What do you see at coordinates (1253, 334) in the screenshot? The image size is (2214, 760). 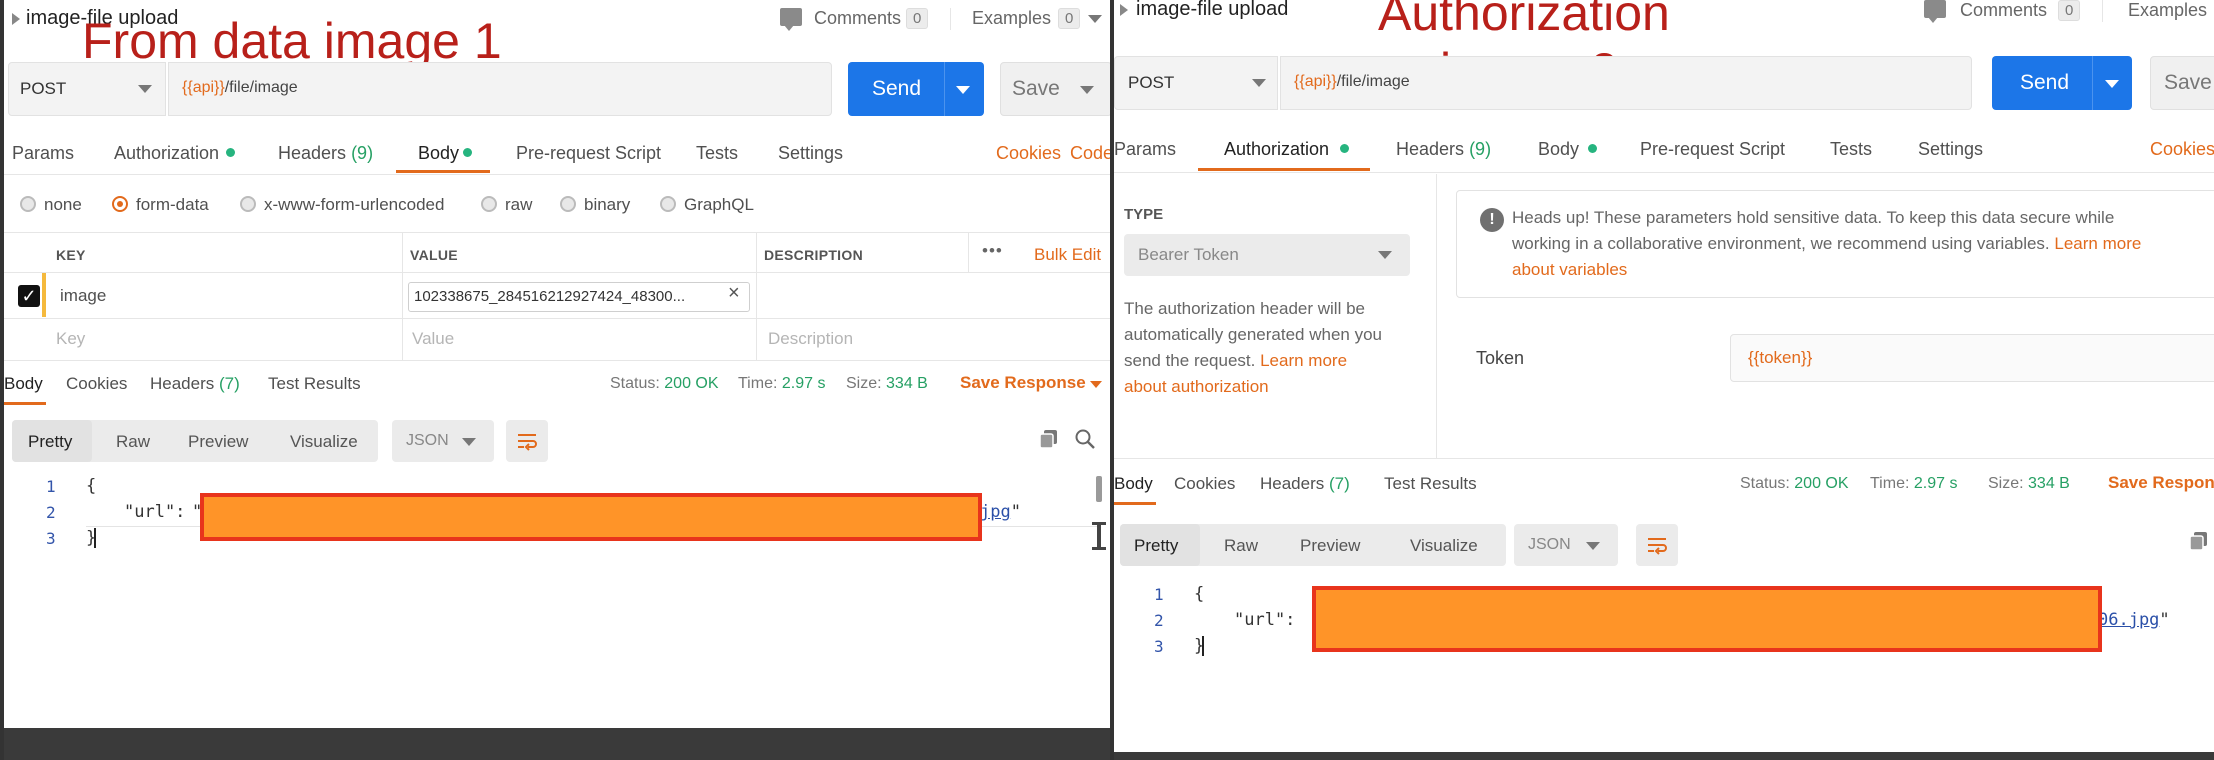 I see `auth-desc-line-2: automatically generated when you` at bounding box center [1253, 334].